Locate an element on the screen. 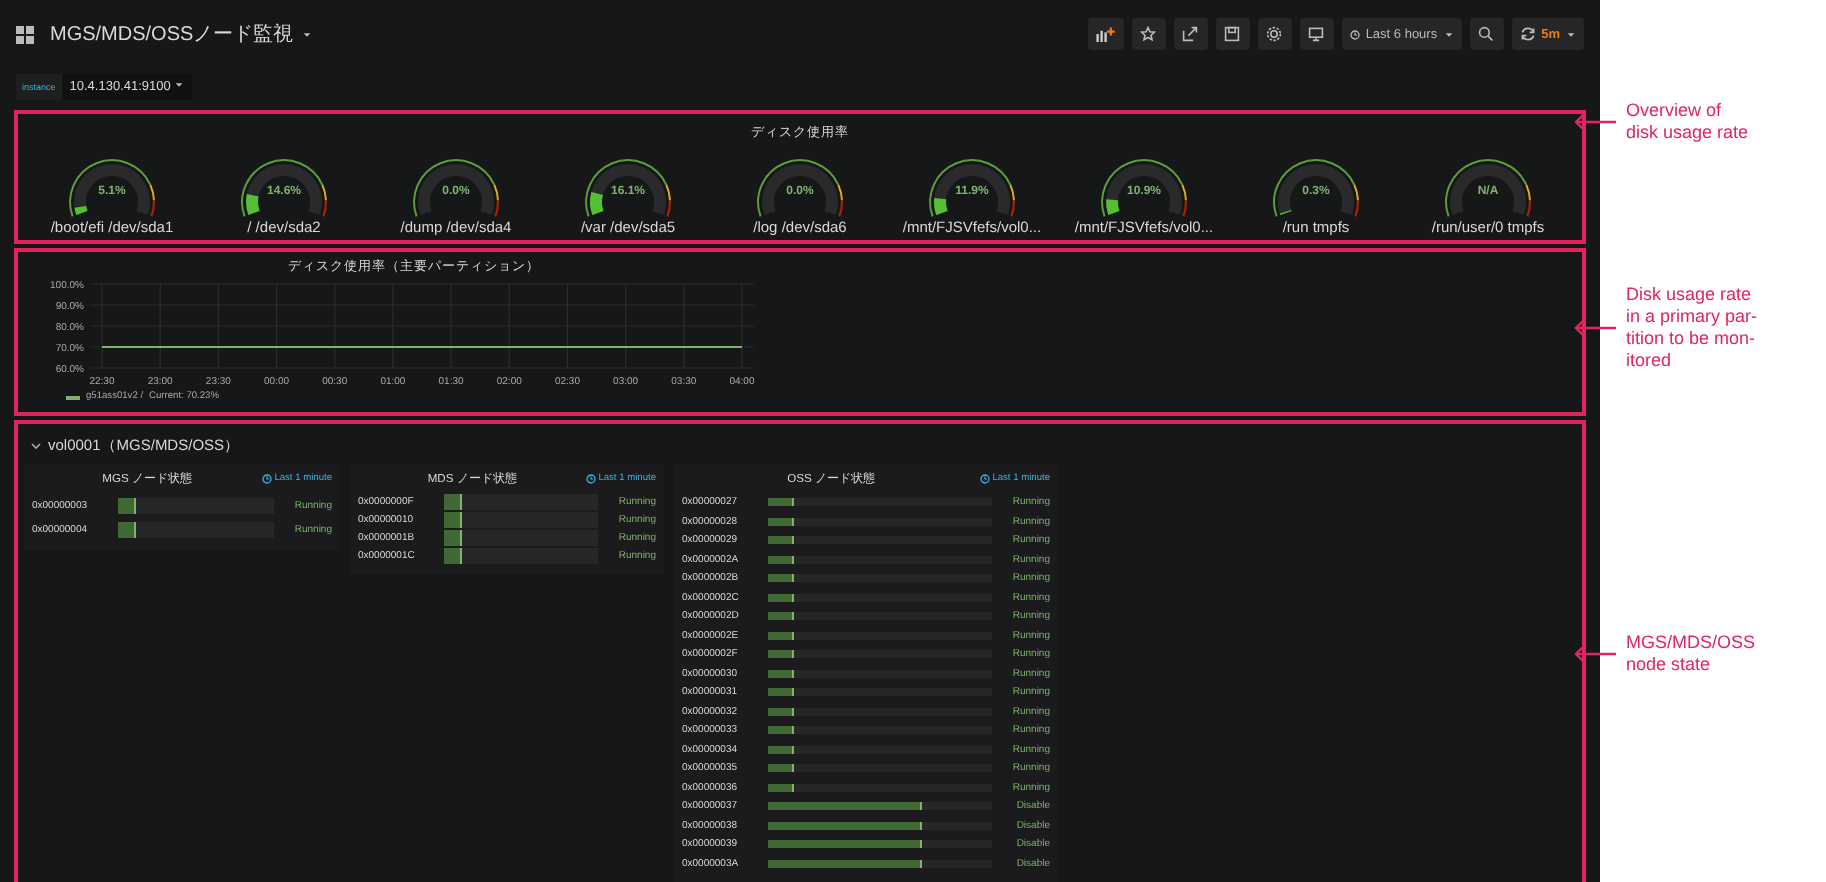 Image resolution: width=1826 pixels, height=882 pixels. grid-icon is located at coordinates (25, 34).